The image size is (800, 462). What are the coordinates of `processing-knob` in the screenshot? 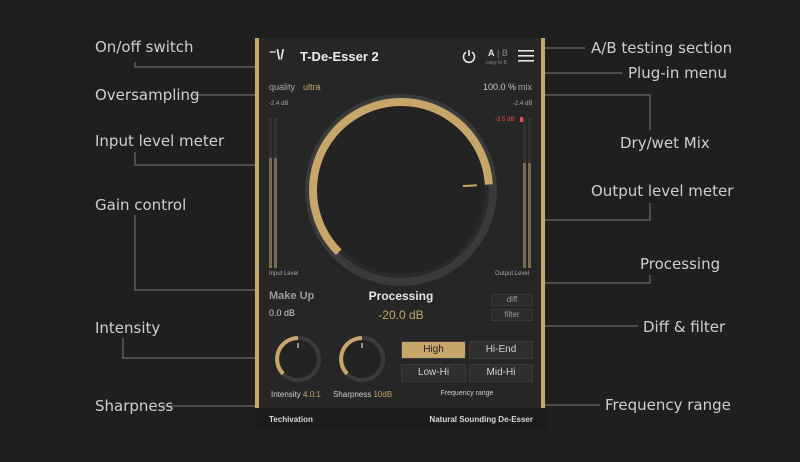 It's located at (401, 190).